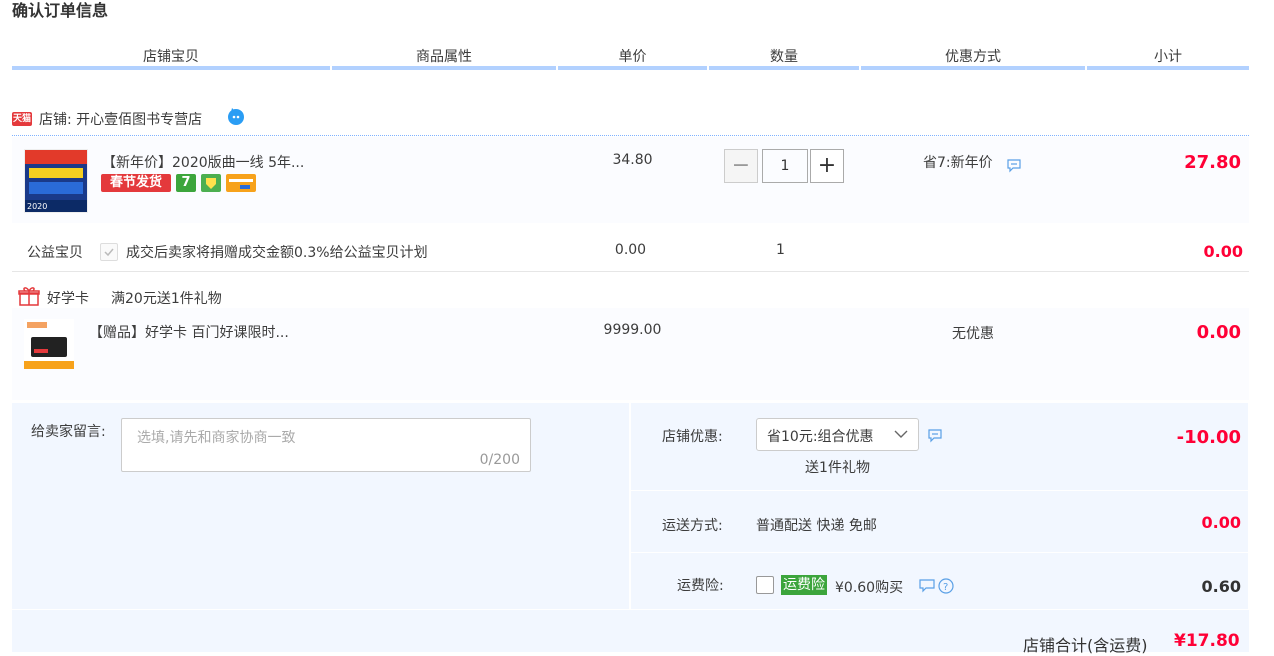 This screenshot has height=656, width=1274. Describe the element at coordinates (60, 10) in the screenshot. I see `page-title: 确认订单信息` at that location.